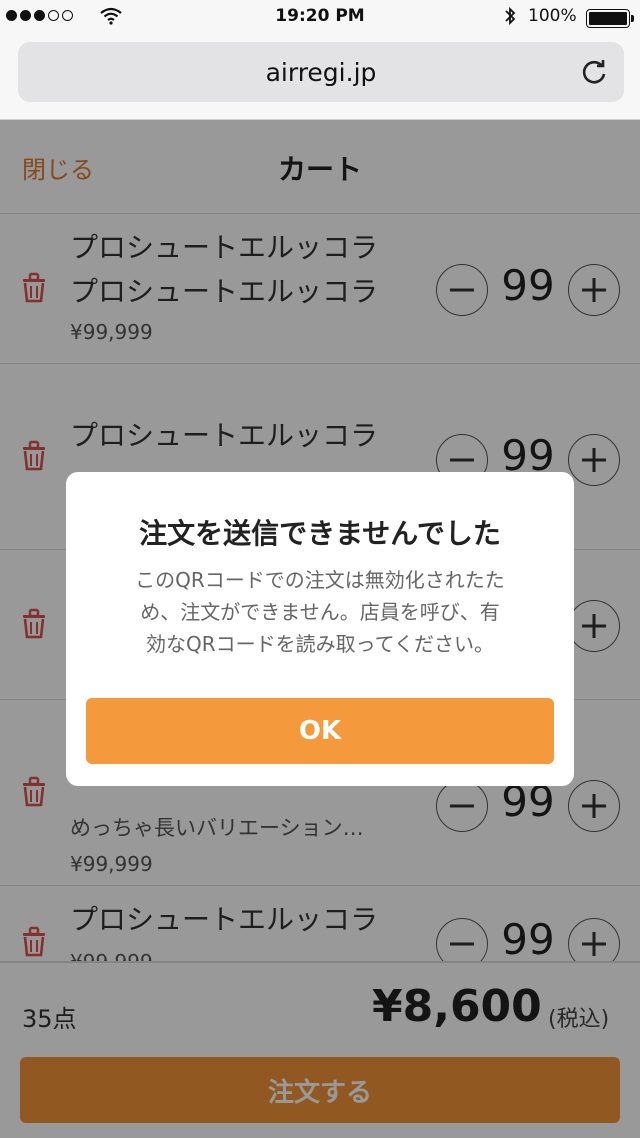 This screenshot has width=640, height=1138. I want to click on ok-button: OK, so click(320, 731).